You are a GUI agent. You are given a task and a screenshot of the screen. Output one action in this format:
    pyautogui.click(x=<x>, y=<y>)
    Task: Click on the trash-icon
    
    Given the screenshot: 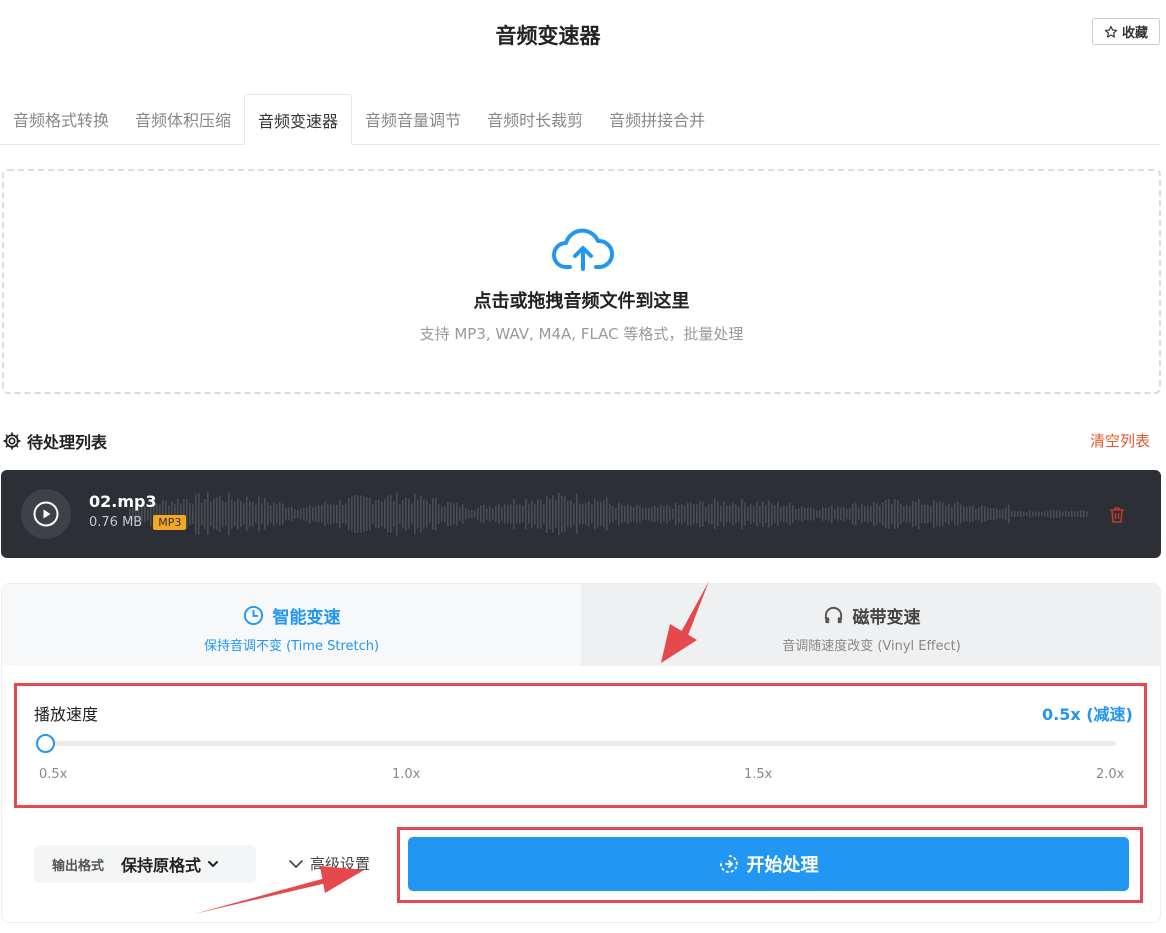 What is the action you would take?
    pyautogui.click(x=1117, y=515)
    